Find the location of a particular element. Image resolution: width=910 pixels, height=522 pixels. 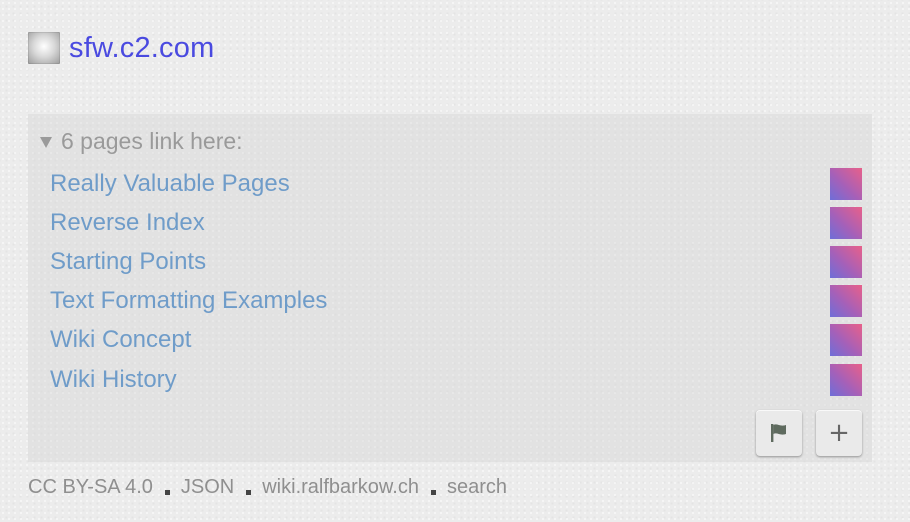

license-link: CC BY-SA 4.0 is located at coordinates (90, 487).